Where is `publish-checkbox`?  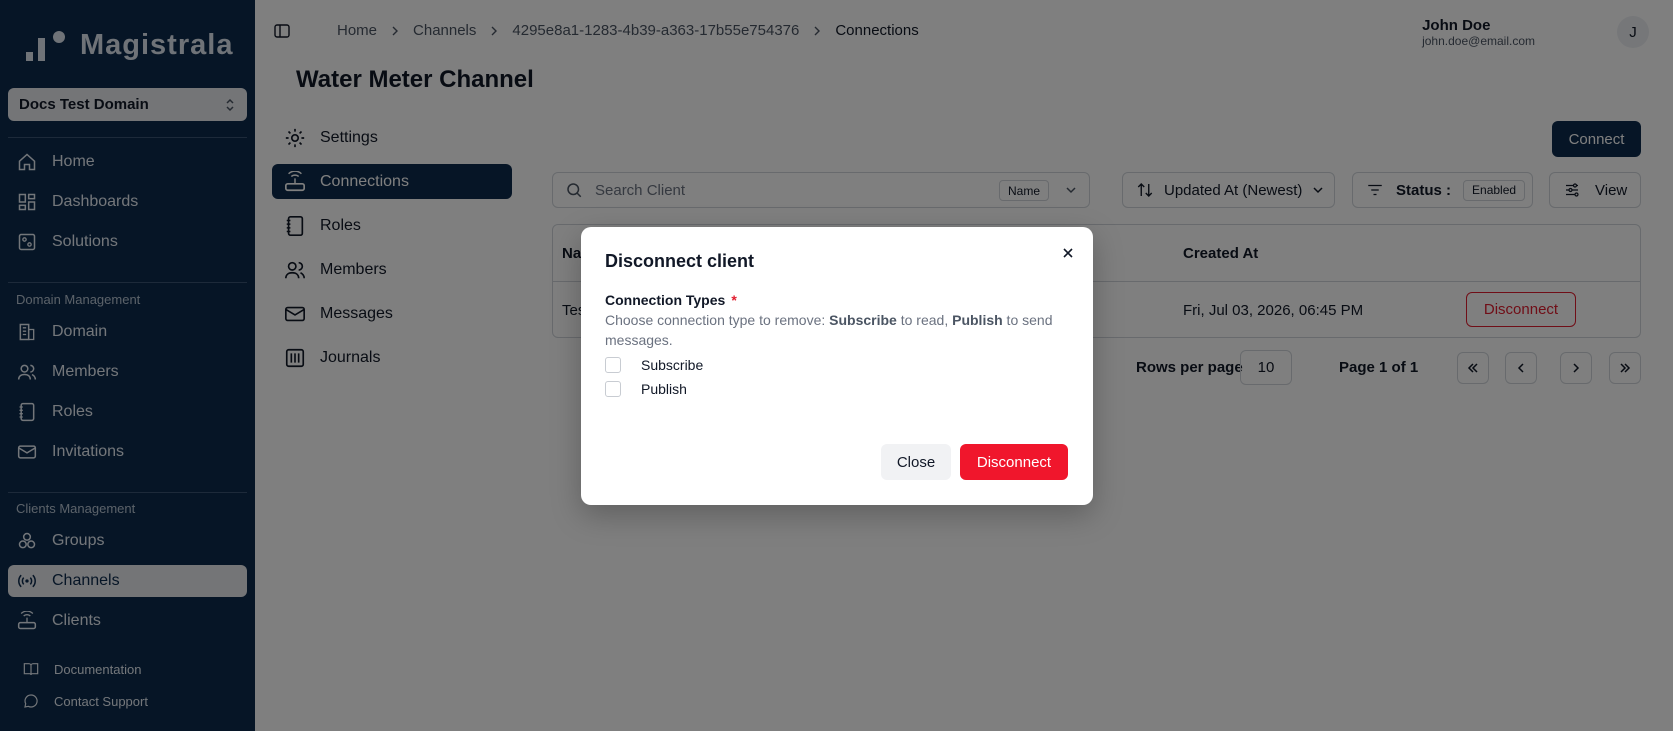 publish-checkbox is located at coordinates (613, 389).